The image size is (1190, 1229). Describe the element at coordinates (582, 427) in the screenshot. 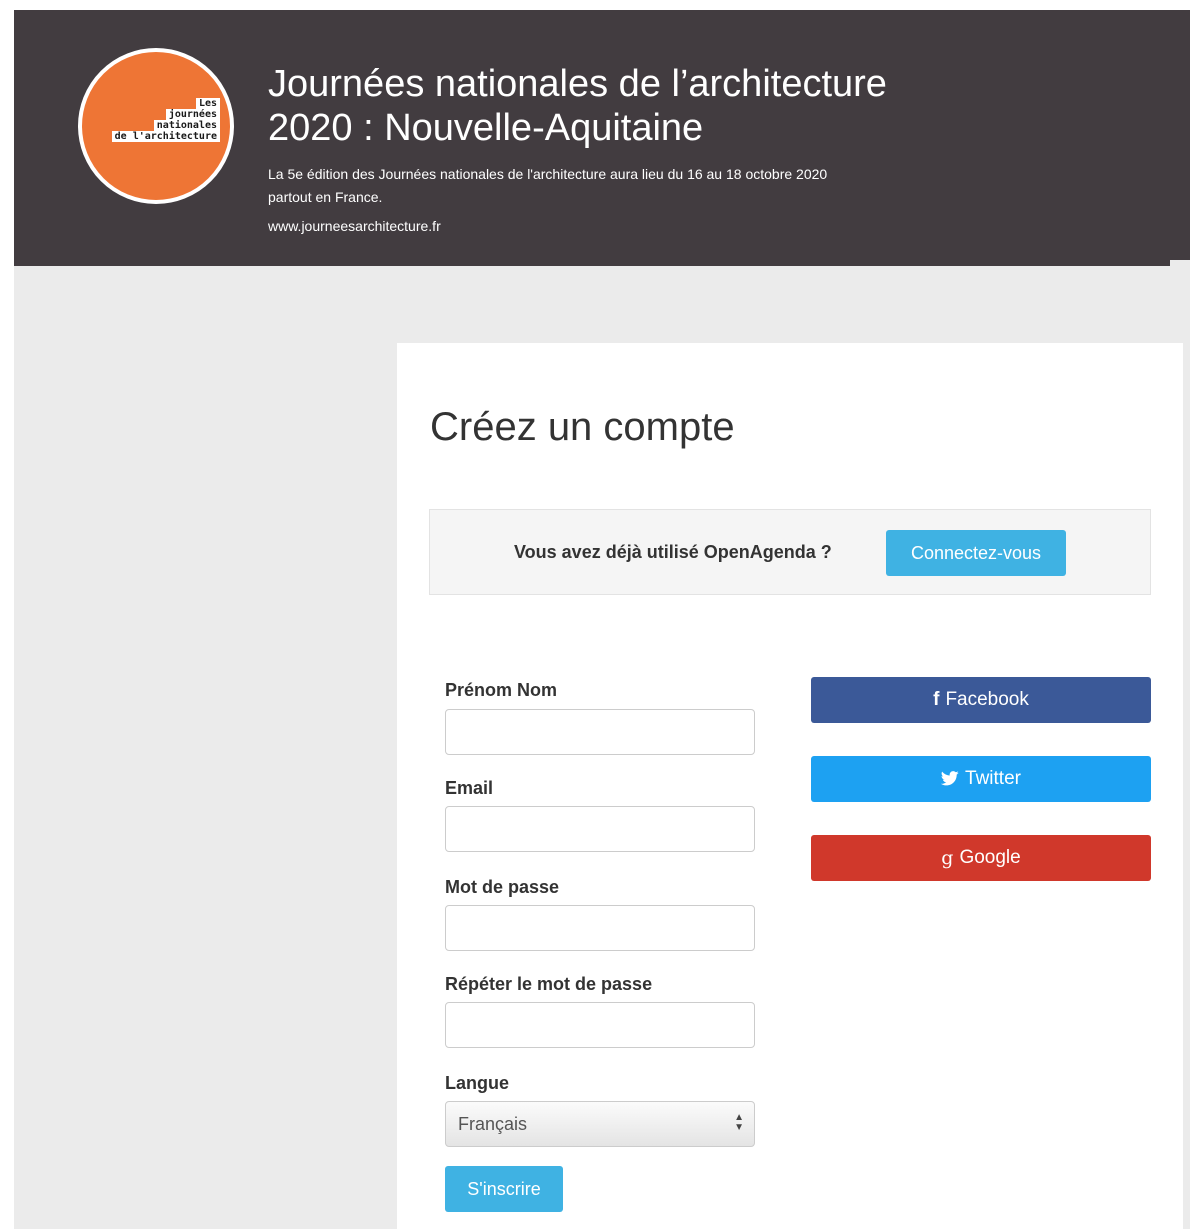

I see `page-title: Créez un compte` at that location.